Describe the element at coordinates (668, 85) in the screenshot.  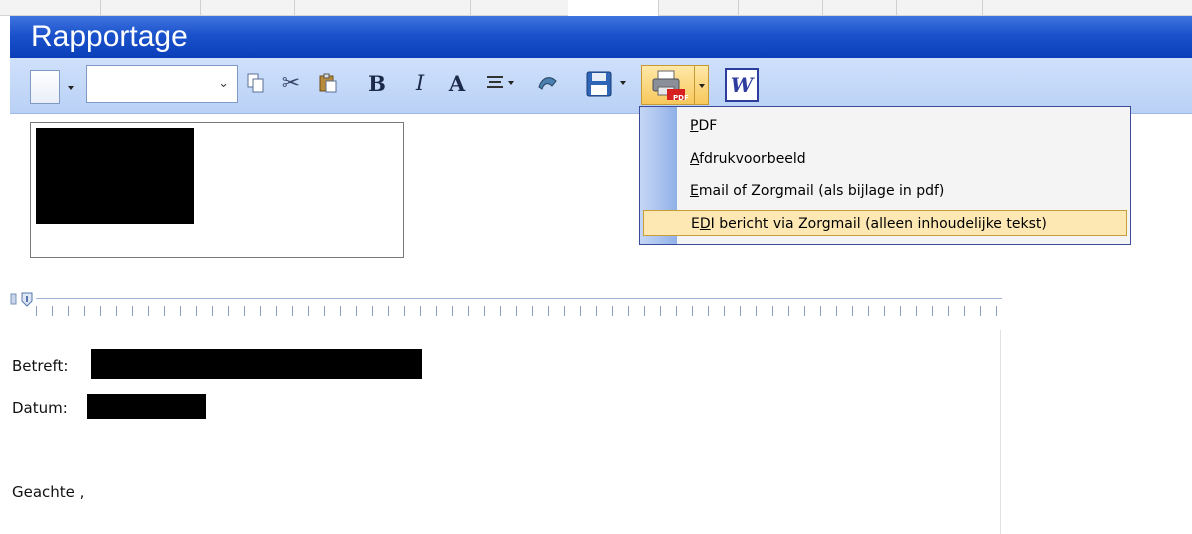
I see `print-button: PDF` at that location.